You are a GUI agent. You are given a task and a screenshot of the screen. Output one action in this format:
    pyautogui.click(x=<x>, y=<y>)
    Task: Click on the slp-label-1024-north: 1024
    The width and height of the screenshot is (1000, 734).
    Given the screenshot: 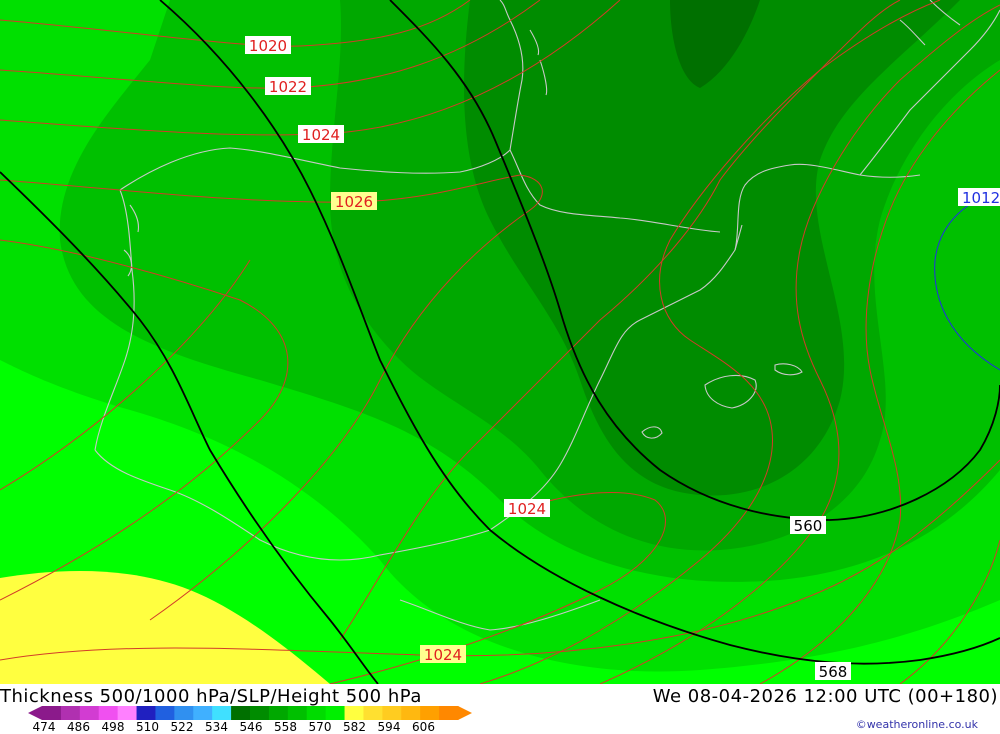 What is the action you would take?
    pyautogui.click(x=321, y=134)
    